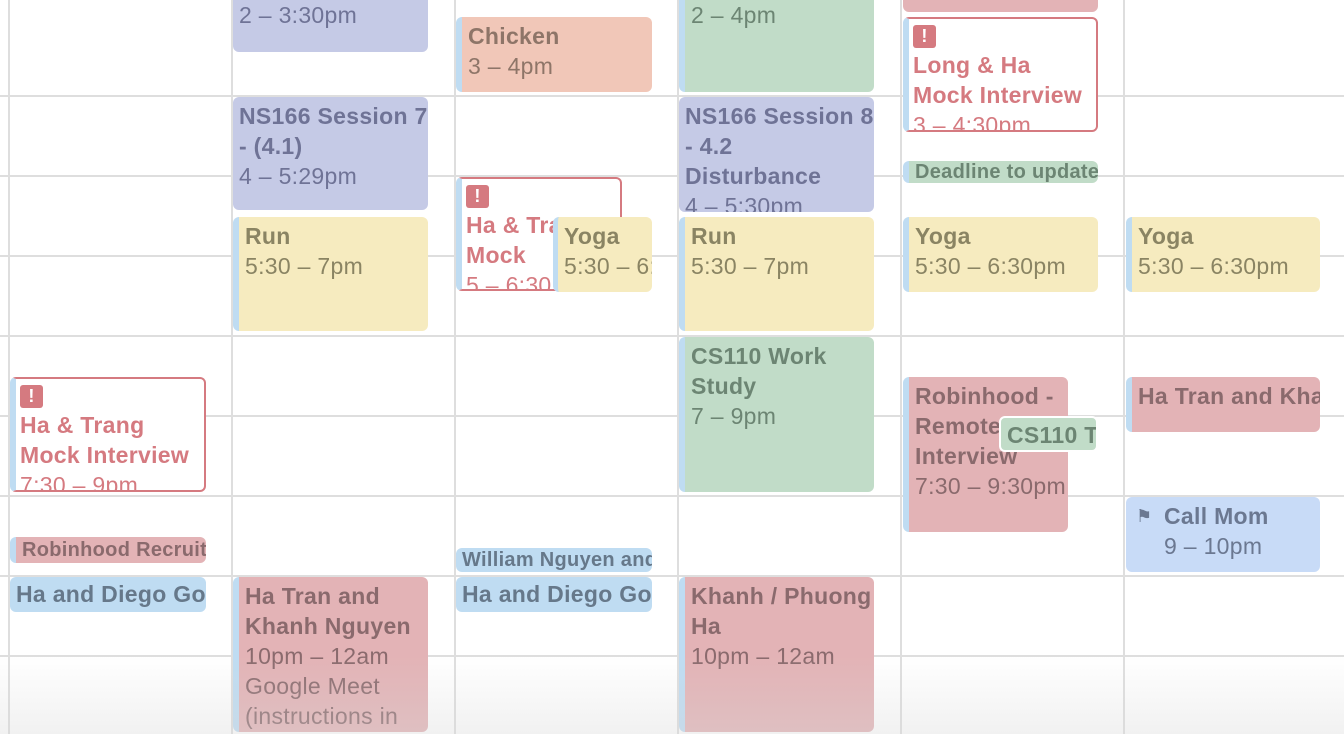 The image size is (1344, 734). What do you see at coordinates (1144, 516) in the screenshot?
I see `flag-icon: ⚑` at bounding box center [1144, 516].